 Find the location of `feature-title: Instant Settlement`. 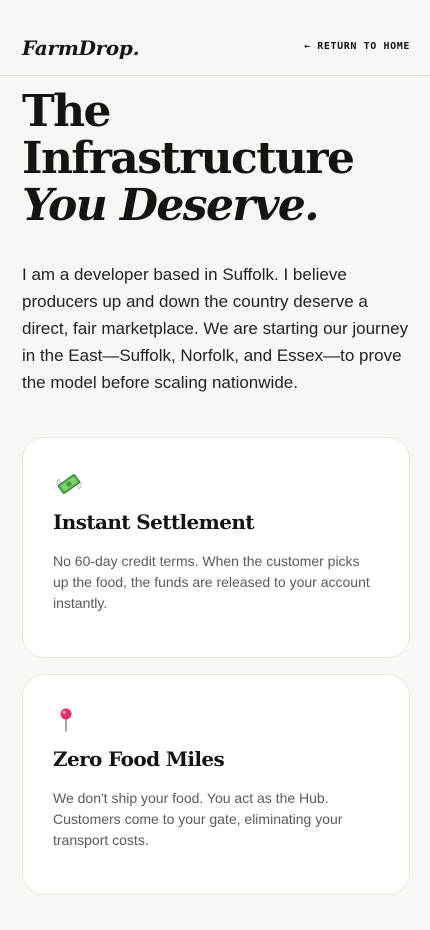

feature-title: Instant Settlement is located at coordinates (154, 522).